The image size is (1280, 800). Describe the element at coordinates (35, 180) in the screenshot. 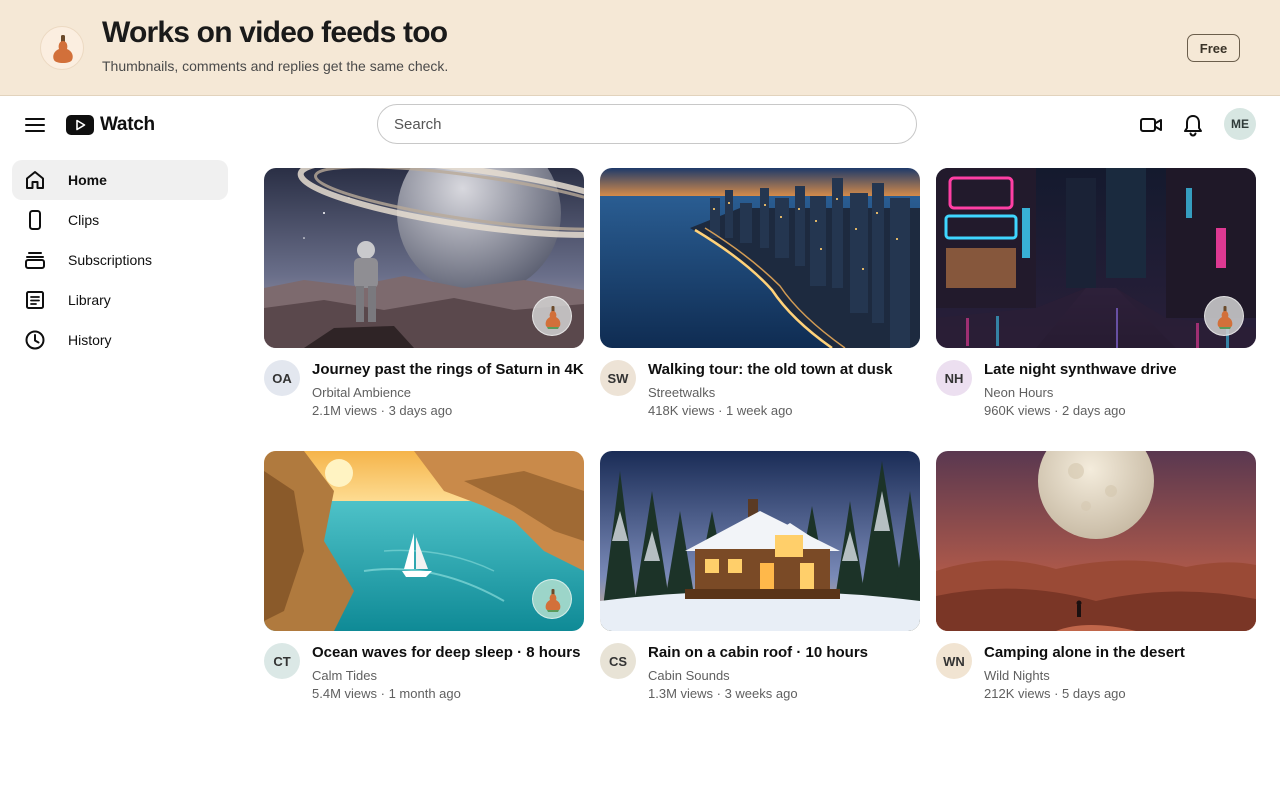

I see `home-icon` at that location.